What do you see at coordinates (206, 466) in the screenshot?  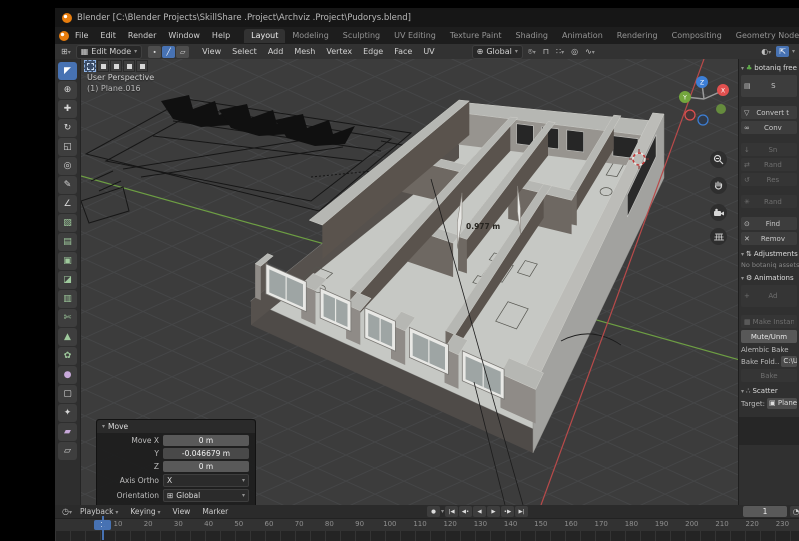 I see `move-z-field: 0 m` at bounding box center [206, 466].